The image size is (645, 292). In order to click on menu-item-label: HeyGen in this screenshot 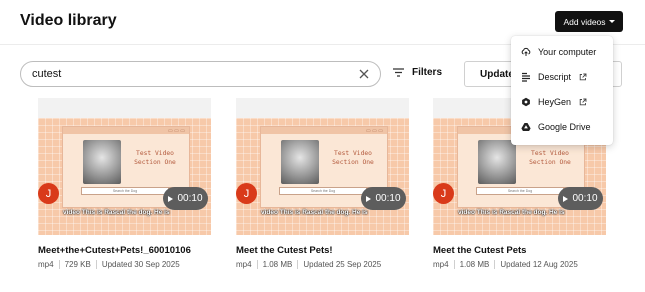, I will do `click(555, 102)`.